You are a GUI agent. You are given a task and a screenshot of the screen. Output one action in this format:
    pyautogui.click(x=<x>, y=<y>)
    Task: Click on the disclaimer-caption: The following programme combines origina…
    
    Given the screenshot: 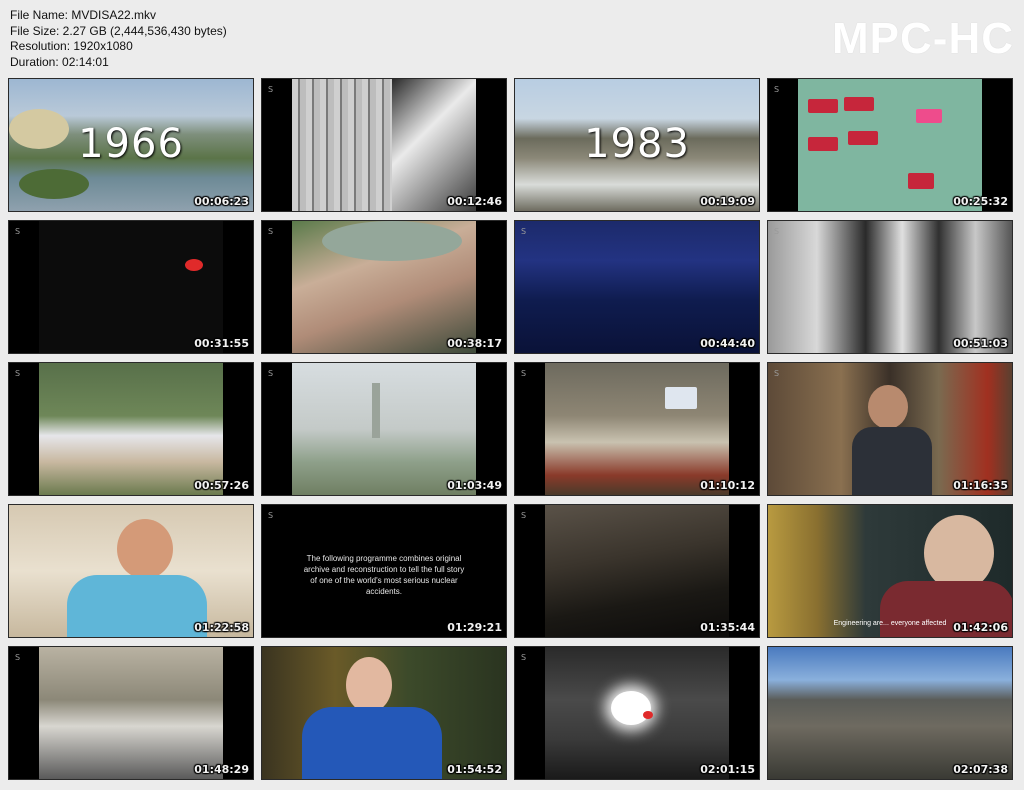 What is the action you would take?
    pyautogui.click(x=384, y=575)
    